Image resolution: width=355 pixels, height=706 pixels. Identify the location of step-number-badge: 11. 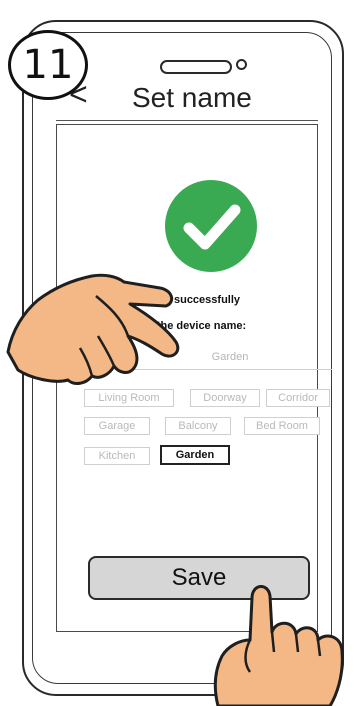
(48, 65).